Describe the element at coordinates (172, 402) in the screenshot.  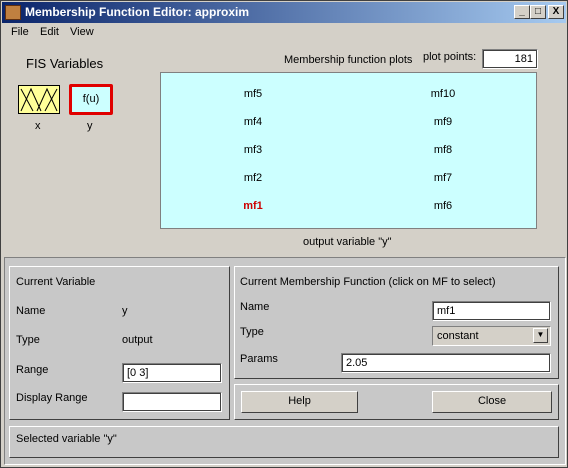
I see `display-range-input` at that location.